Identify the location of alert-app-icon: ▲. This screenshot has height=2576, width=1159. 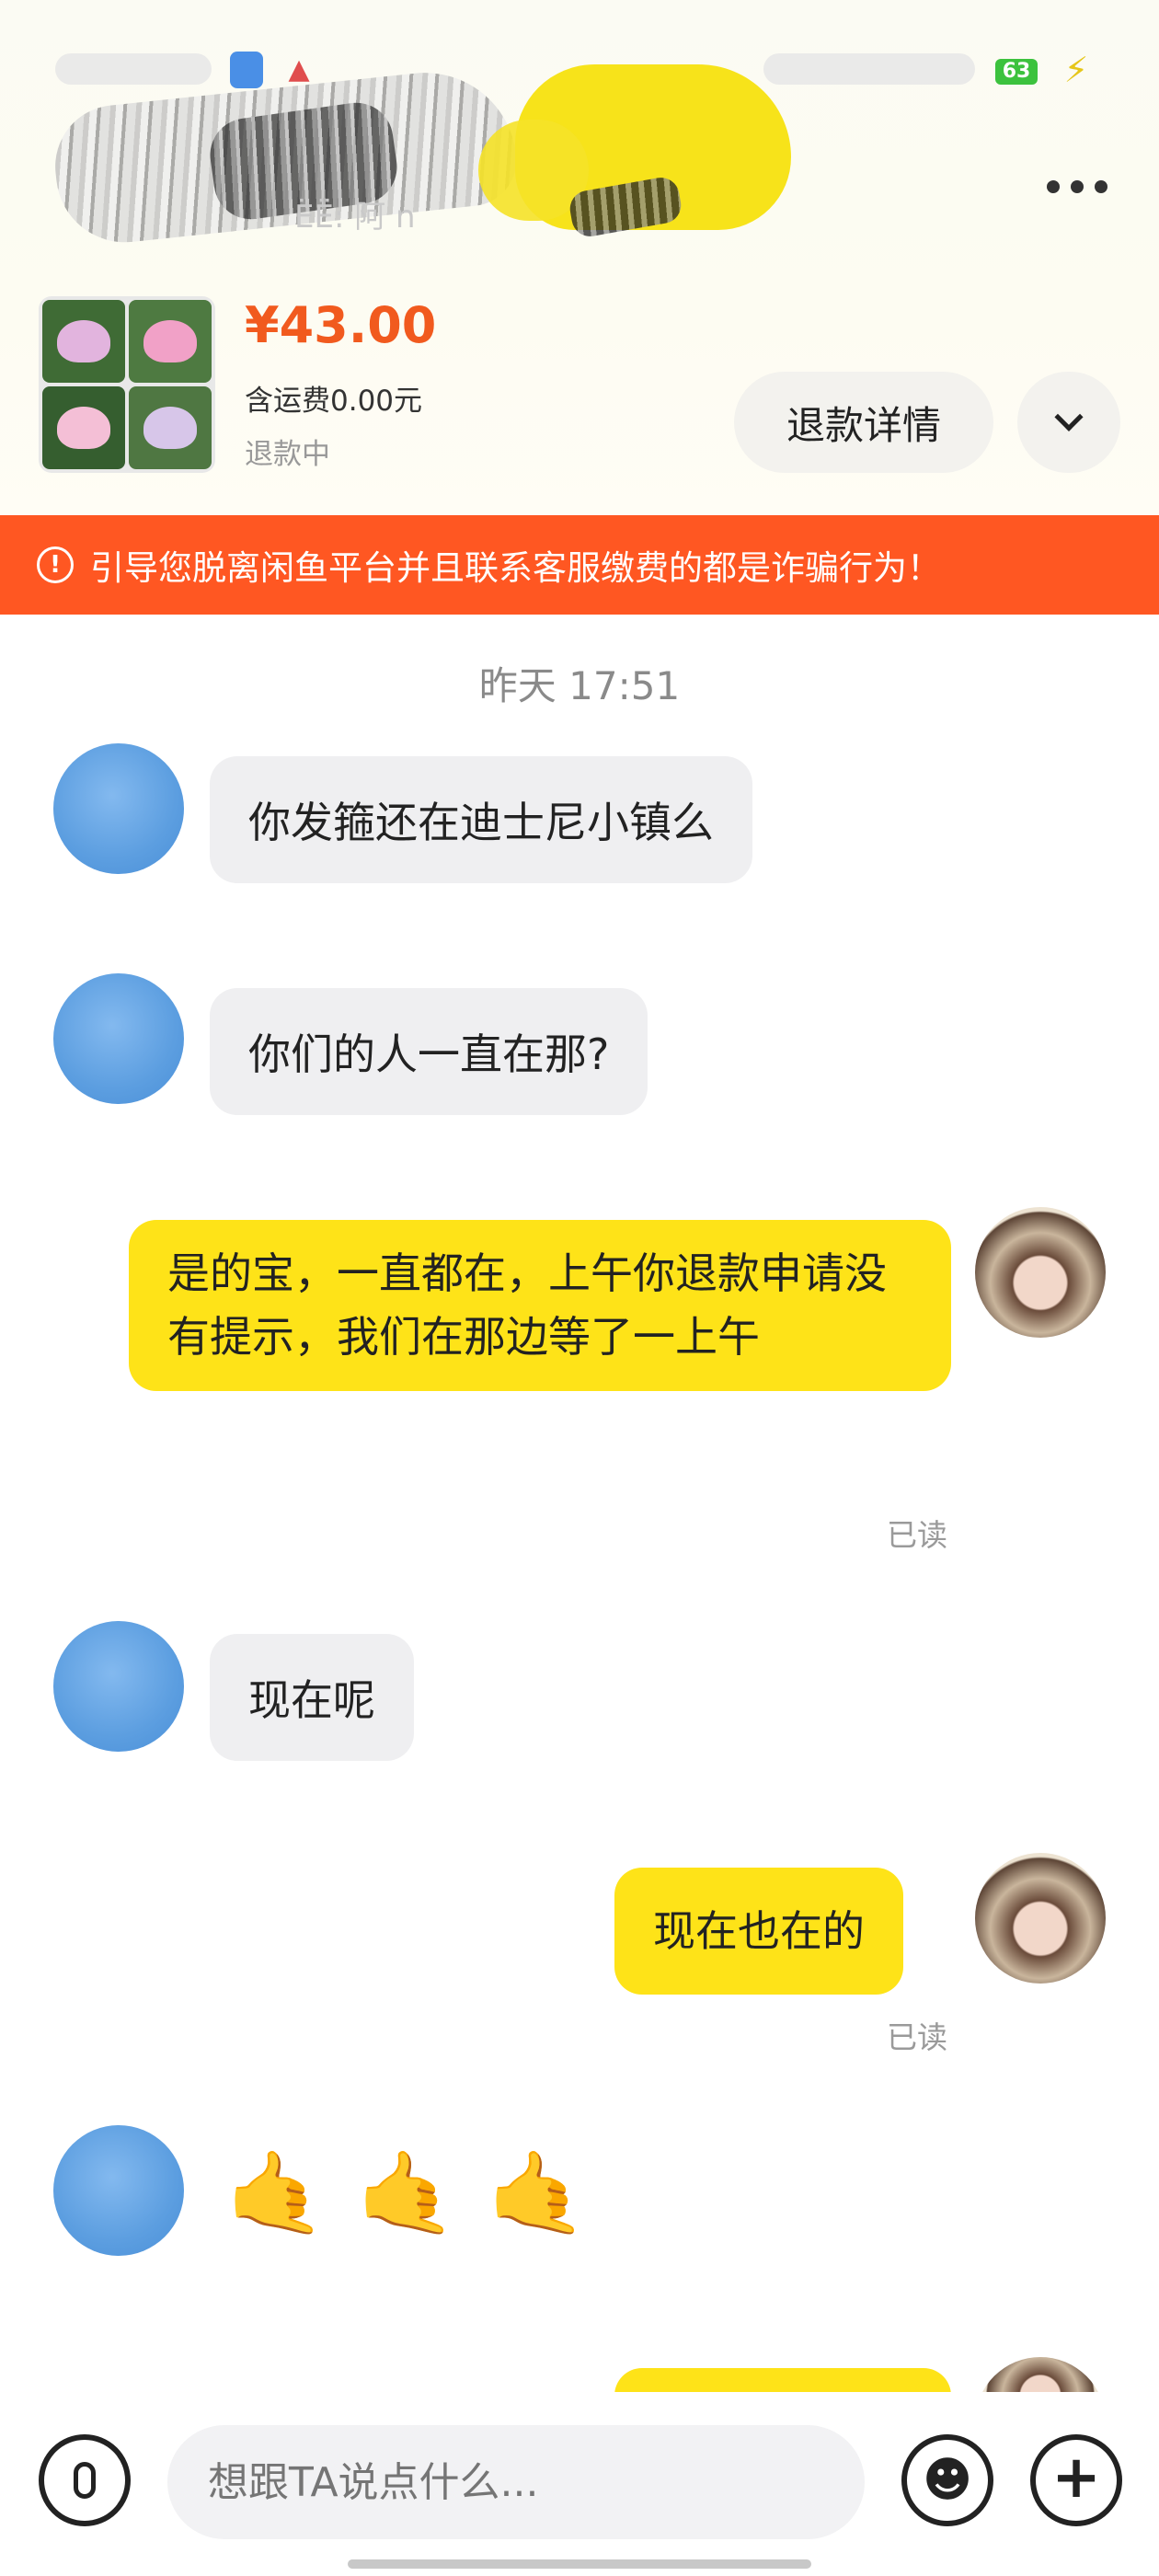
(299, 69).